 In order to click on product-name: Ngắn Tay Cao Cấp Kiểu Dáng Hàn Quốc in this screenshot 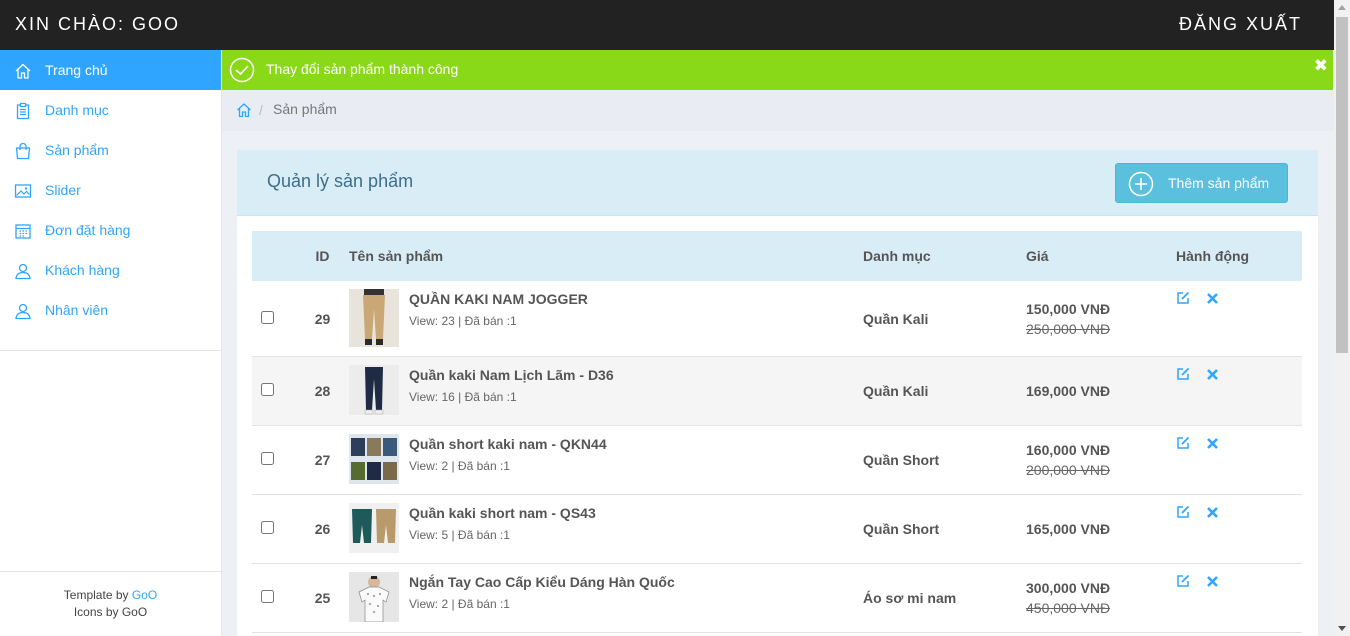, I will do `click(542, 582)`.